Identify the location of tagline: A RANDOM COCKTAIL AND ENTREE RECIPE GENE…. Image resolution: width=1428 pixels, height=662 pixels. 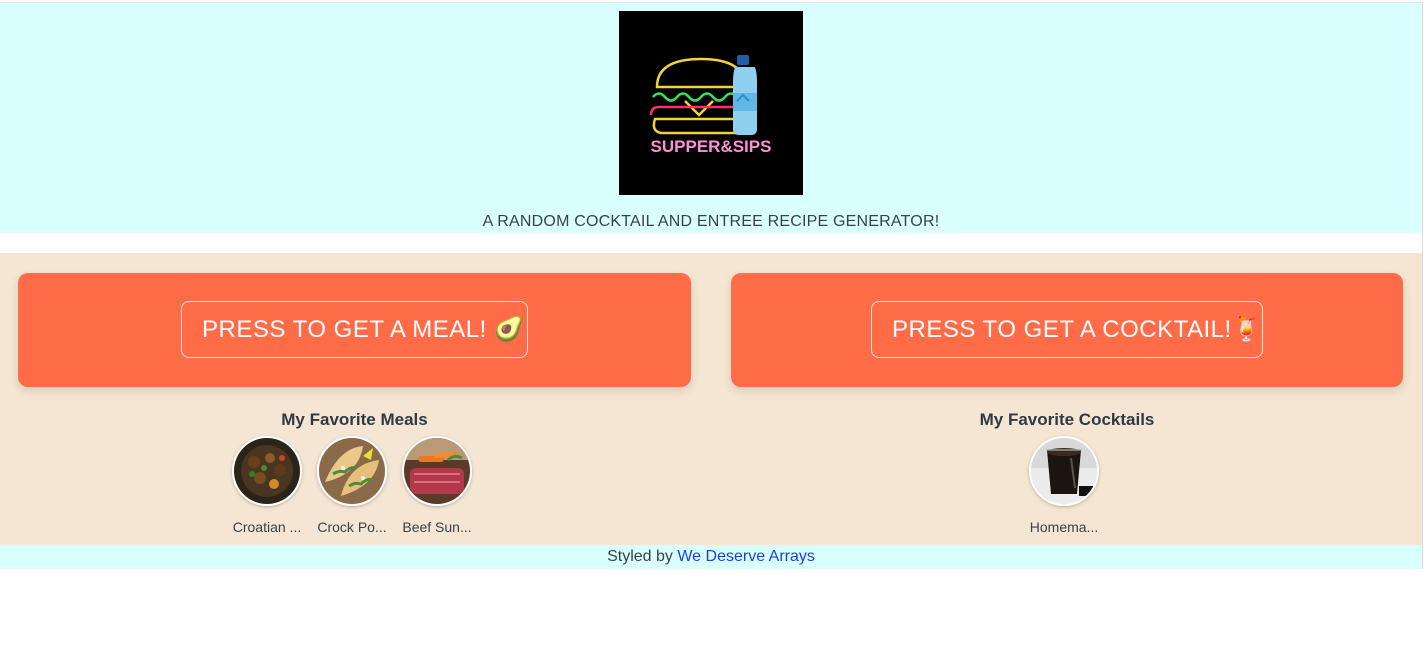
(711, 221).